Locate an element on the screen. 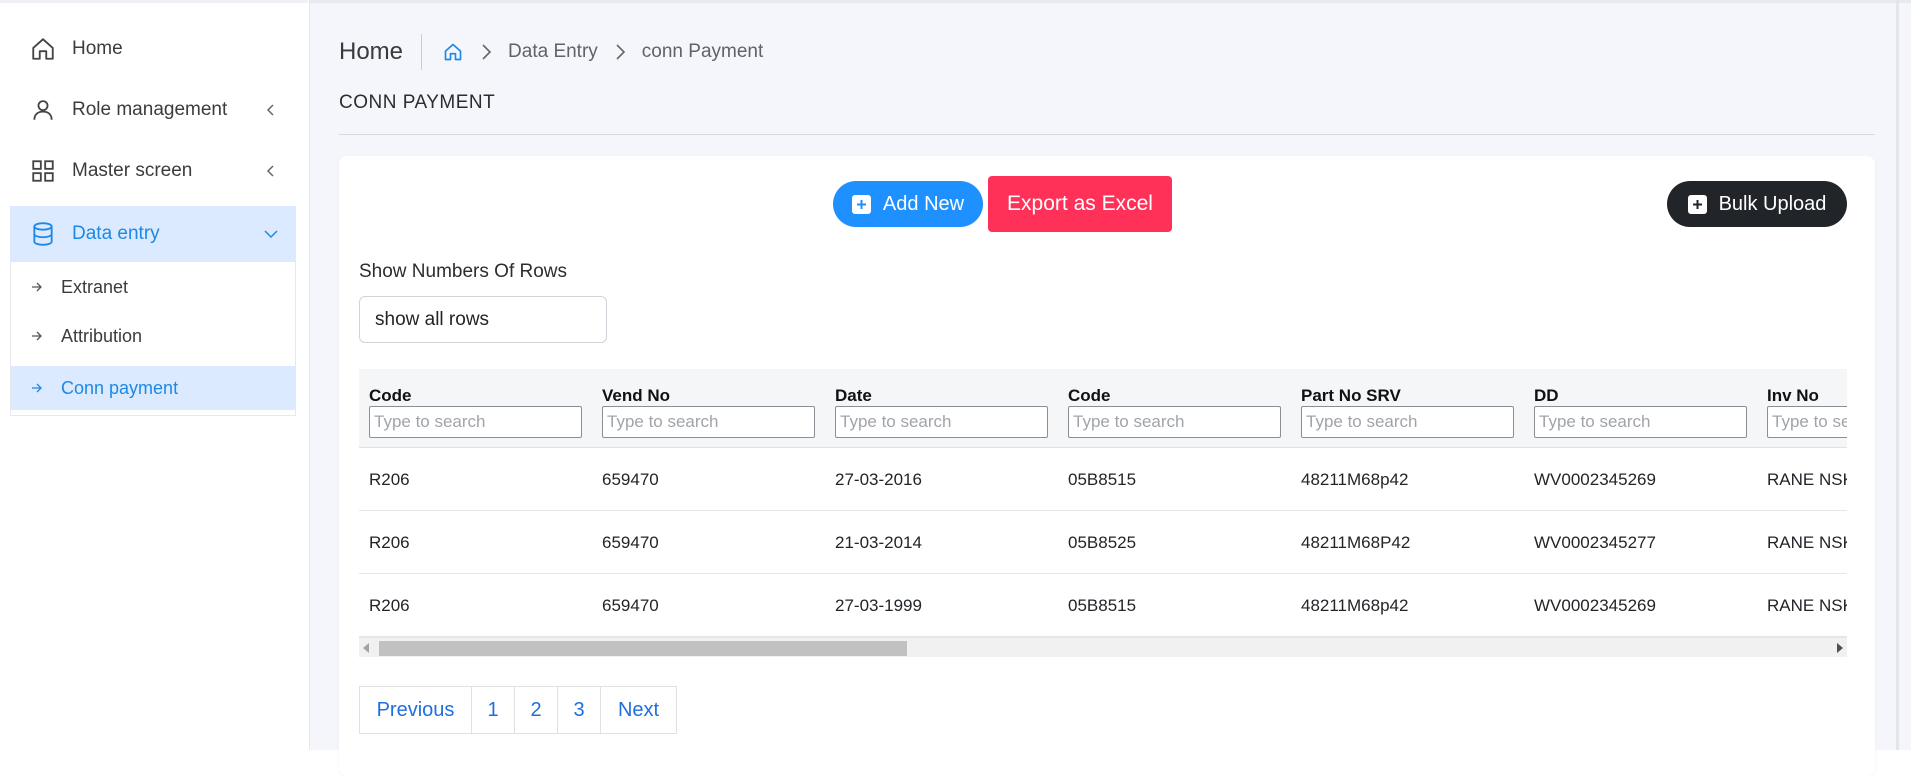  column-label: Inv No is located at coordinates (1793, 395).